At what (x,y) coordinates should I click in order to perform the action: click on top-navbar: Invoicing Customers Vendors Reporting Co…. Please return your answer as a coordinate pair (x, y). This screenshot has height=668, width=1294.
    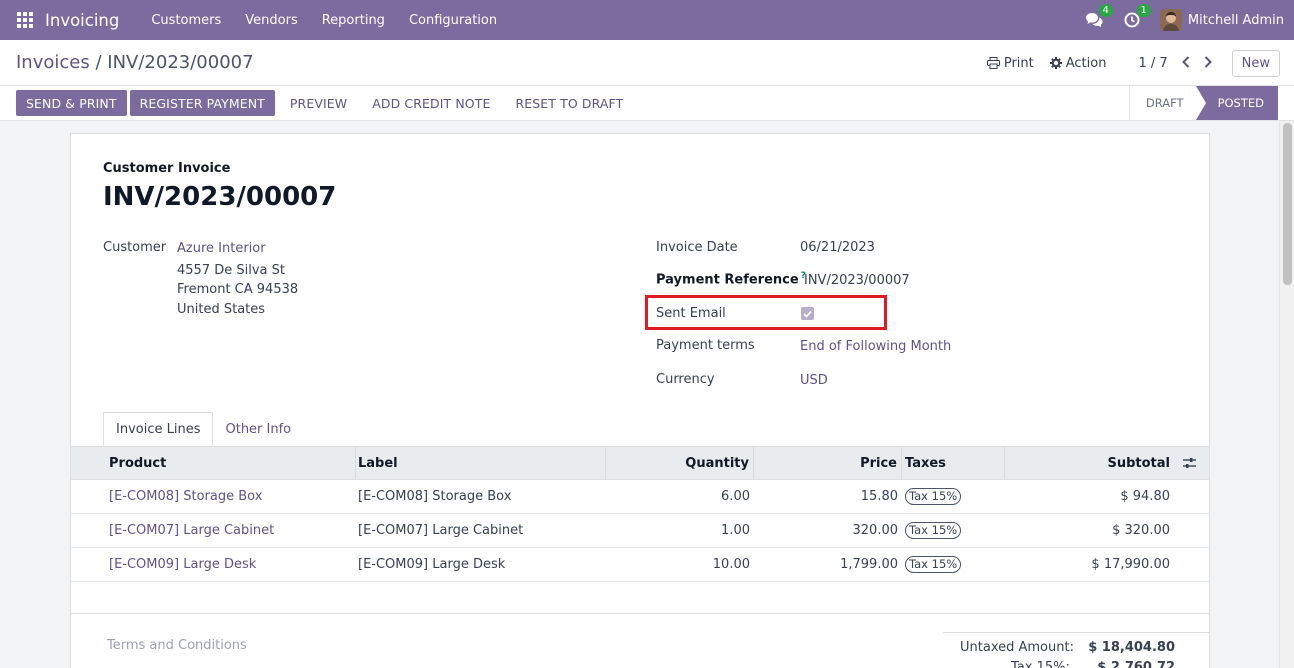
    Looking at the image, I should click on (647, 20).